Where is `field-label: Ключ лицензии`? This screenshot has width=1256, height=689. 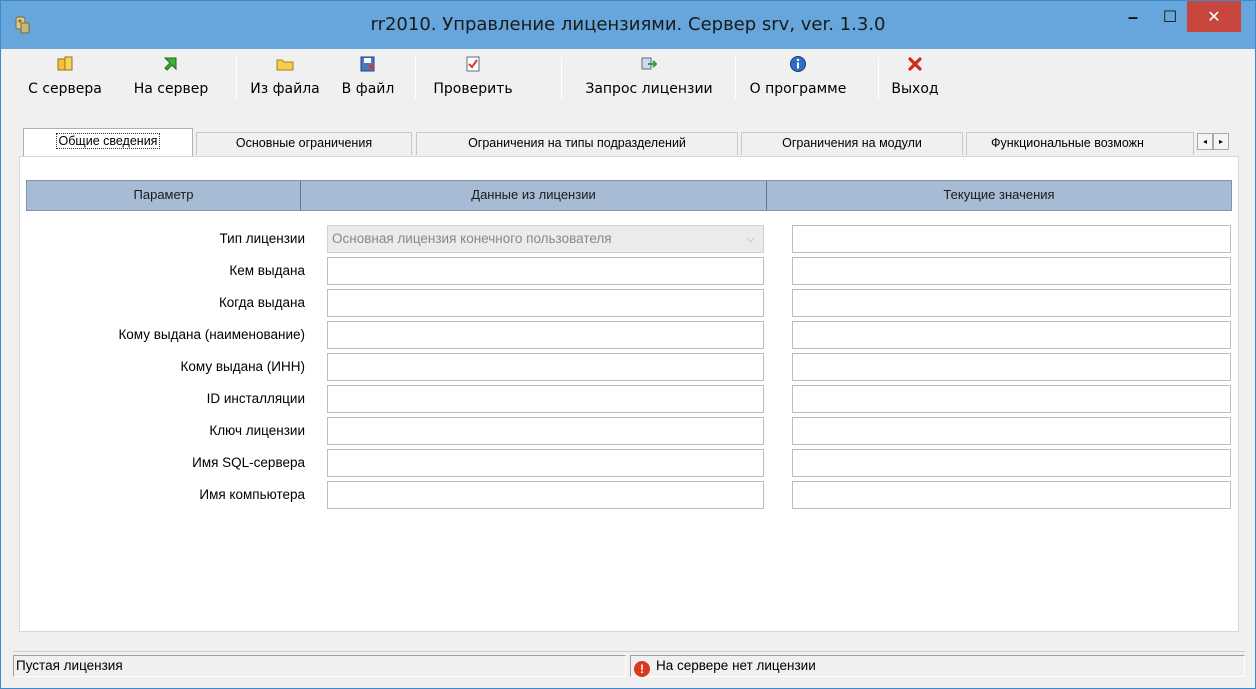
field-label: Ключ лицензии is located at coordinates (257, 430).